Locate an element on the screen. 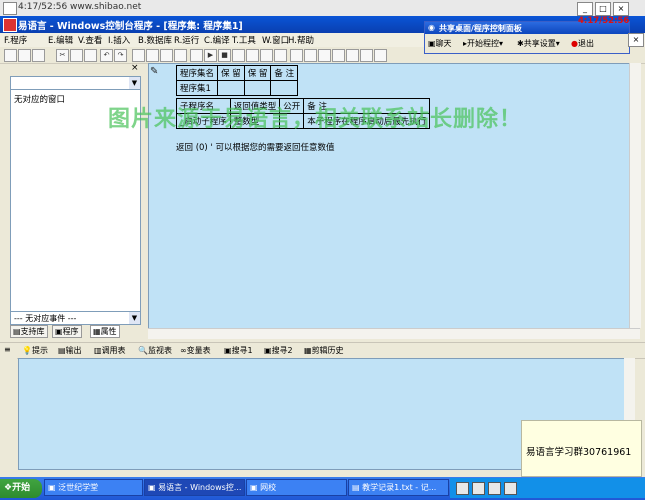 This screenshot has height=500, width=645. tab-call-stack: ▥调用表 is located at coordinates (110, 350).